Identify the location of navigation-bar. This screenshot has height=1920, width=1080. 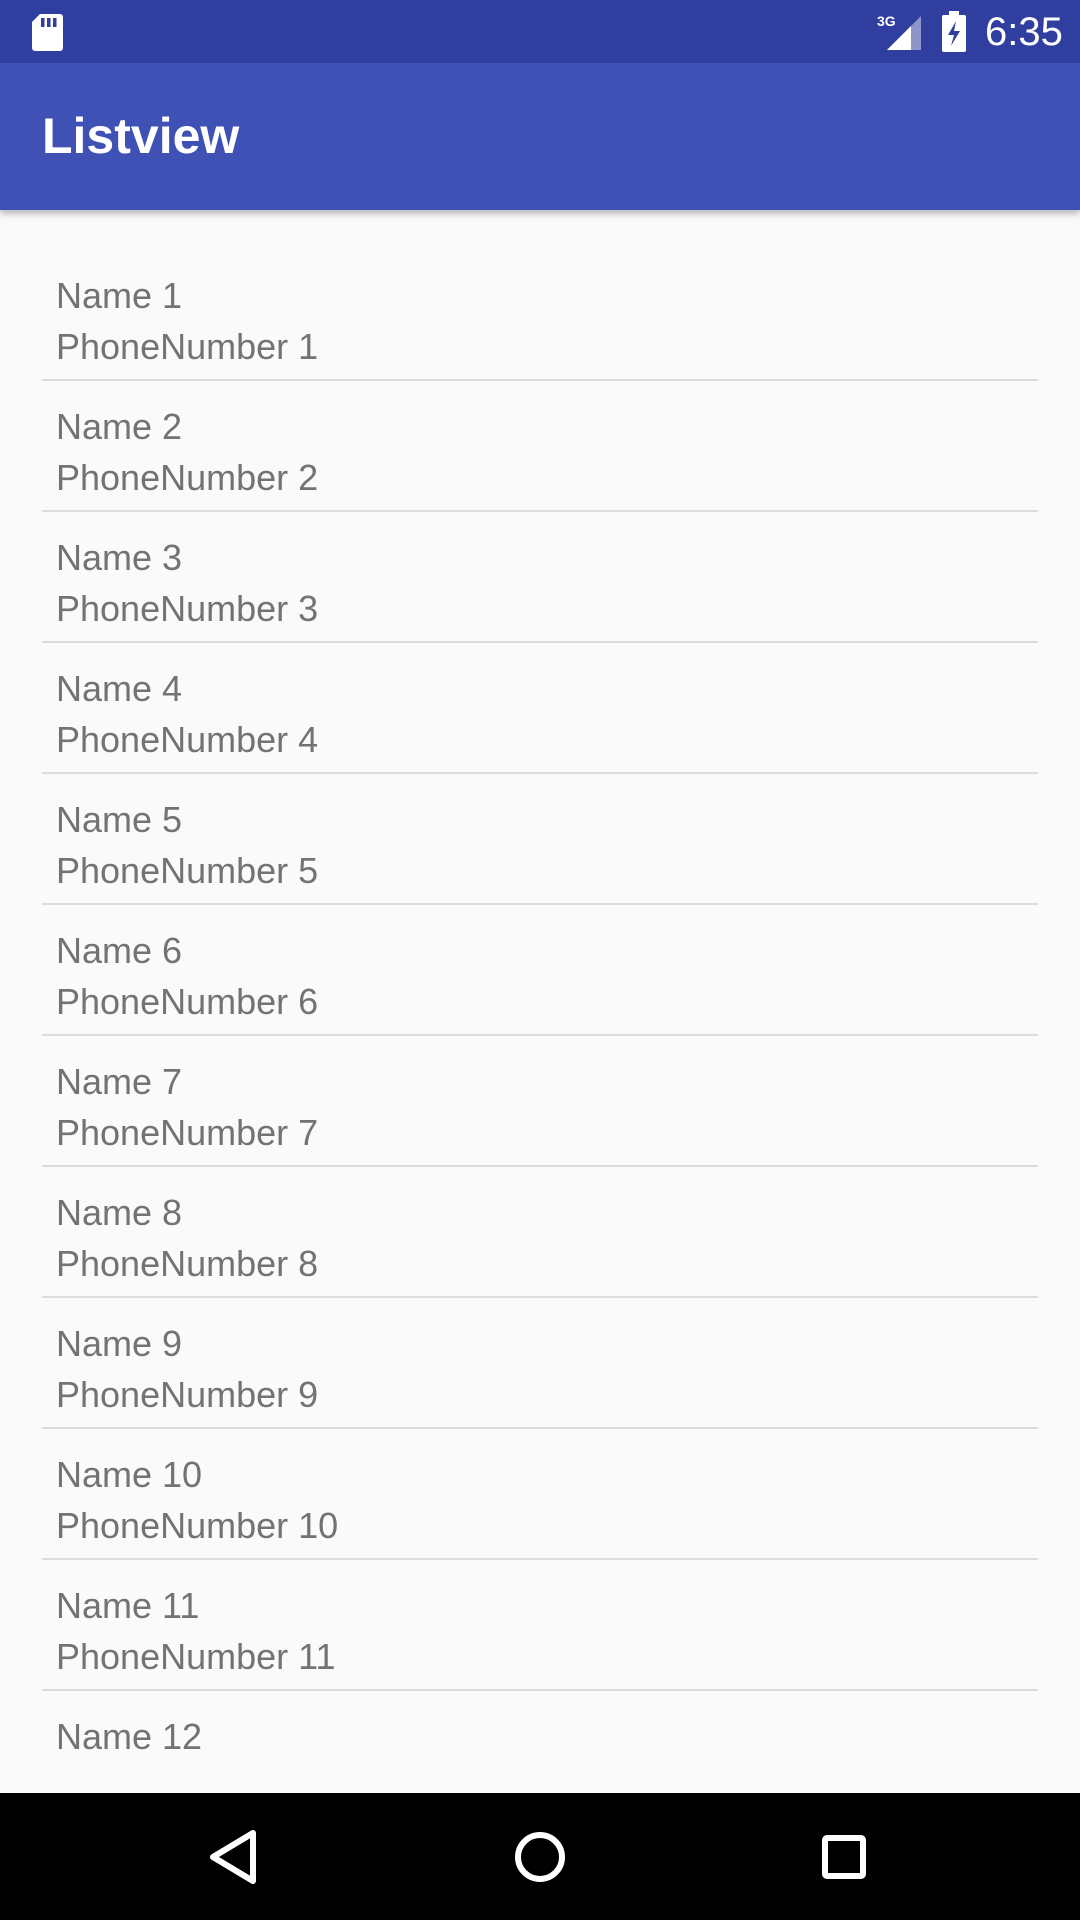
(540, 1856).